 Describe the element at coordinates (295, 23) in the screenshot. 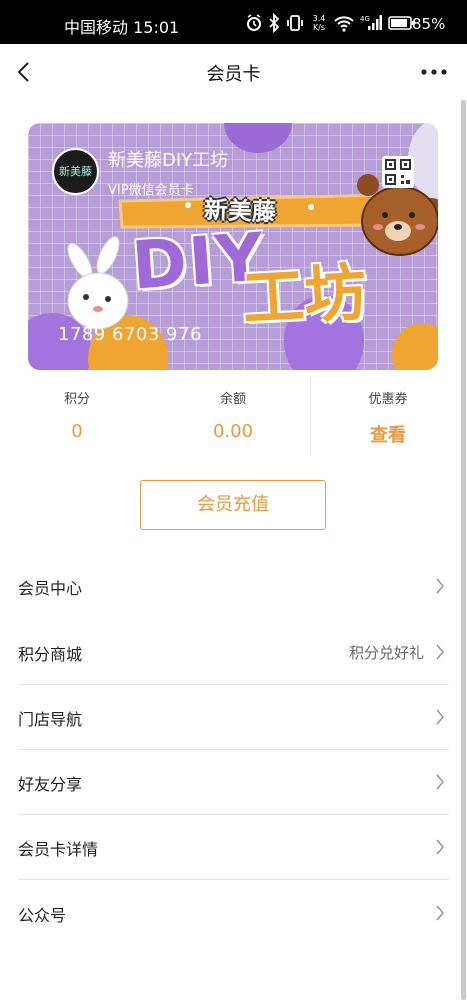

I see `vibrate-icon` at that location.